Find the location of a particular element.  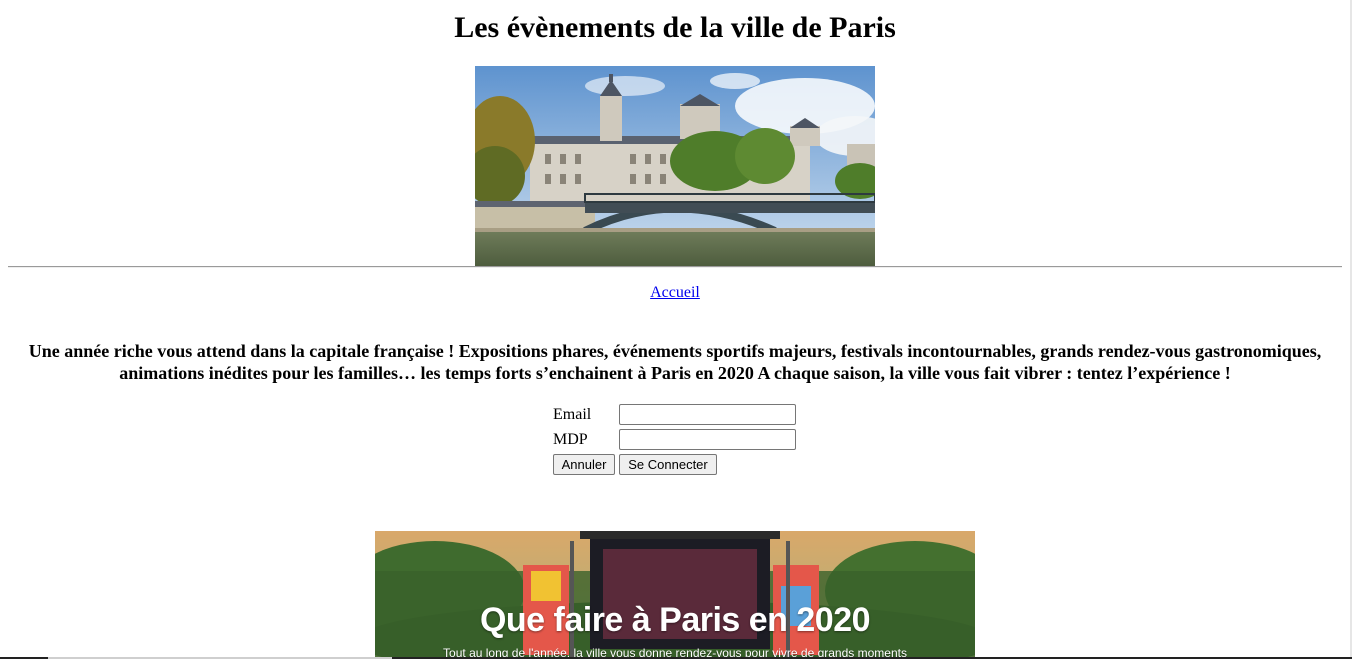

page-title: Les évènements de la ville de Paris is located at coordinates (675, 27).